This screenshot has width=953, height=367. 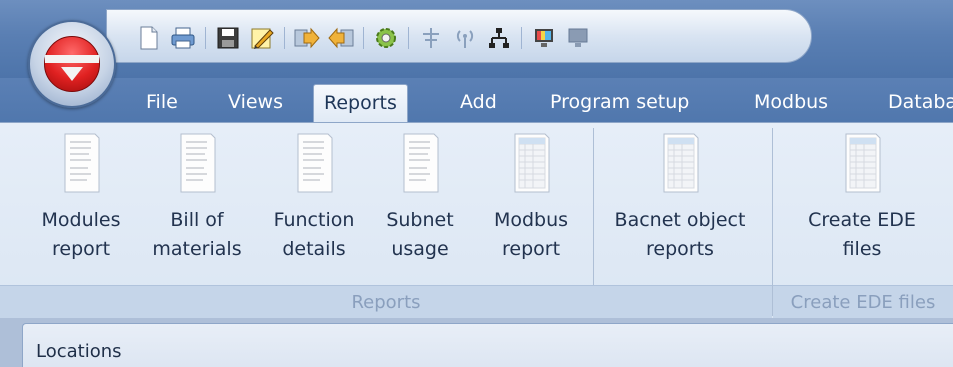 I want to click on button-label: Bill of materials, so click(x=197, y=234).